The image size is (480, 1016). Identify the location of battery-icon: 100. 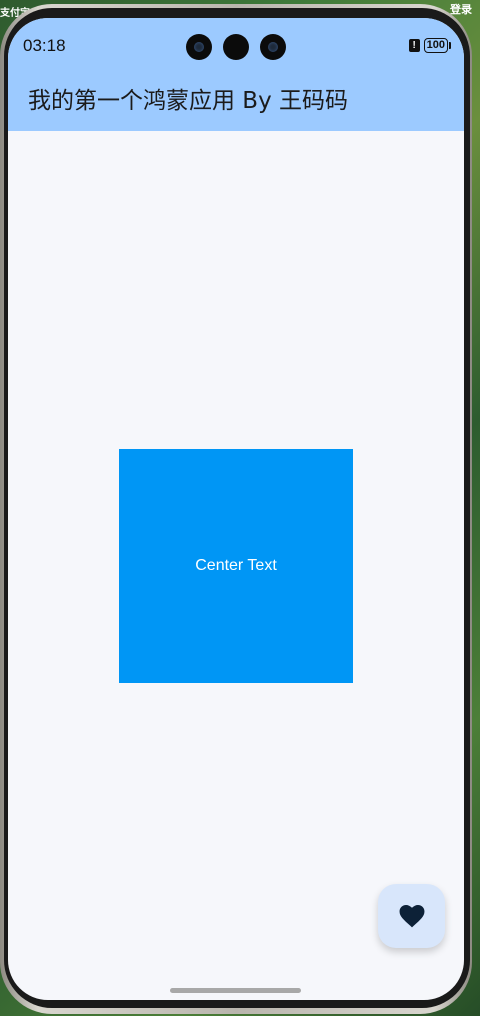
(437, 45).